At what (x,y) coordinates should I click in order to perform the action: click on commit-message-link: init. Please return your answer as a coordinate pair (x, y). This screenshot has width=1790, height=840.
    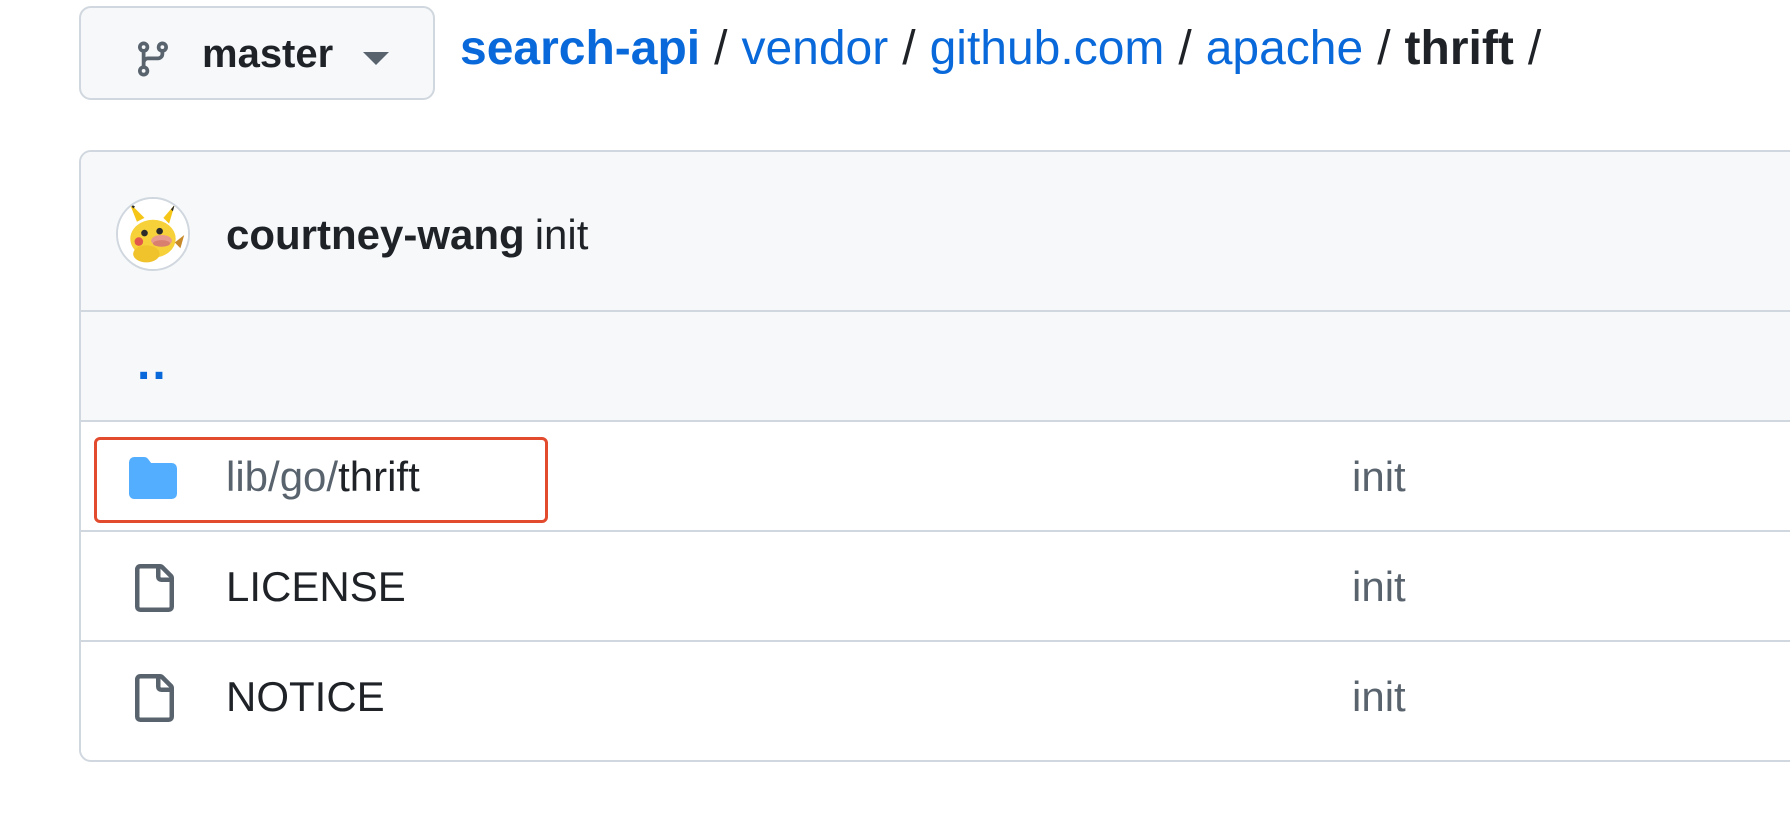
    Looking at the image, I should click on (562, 234).